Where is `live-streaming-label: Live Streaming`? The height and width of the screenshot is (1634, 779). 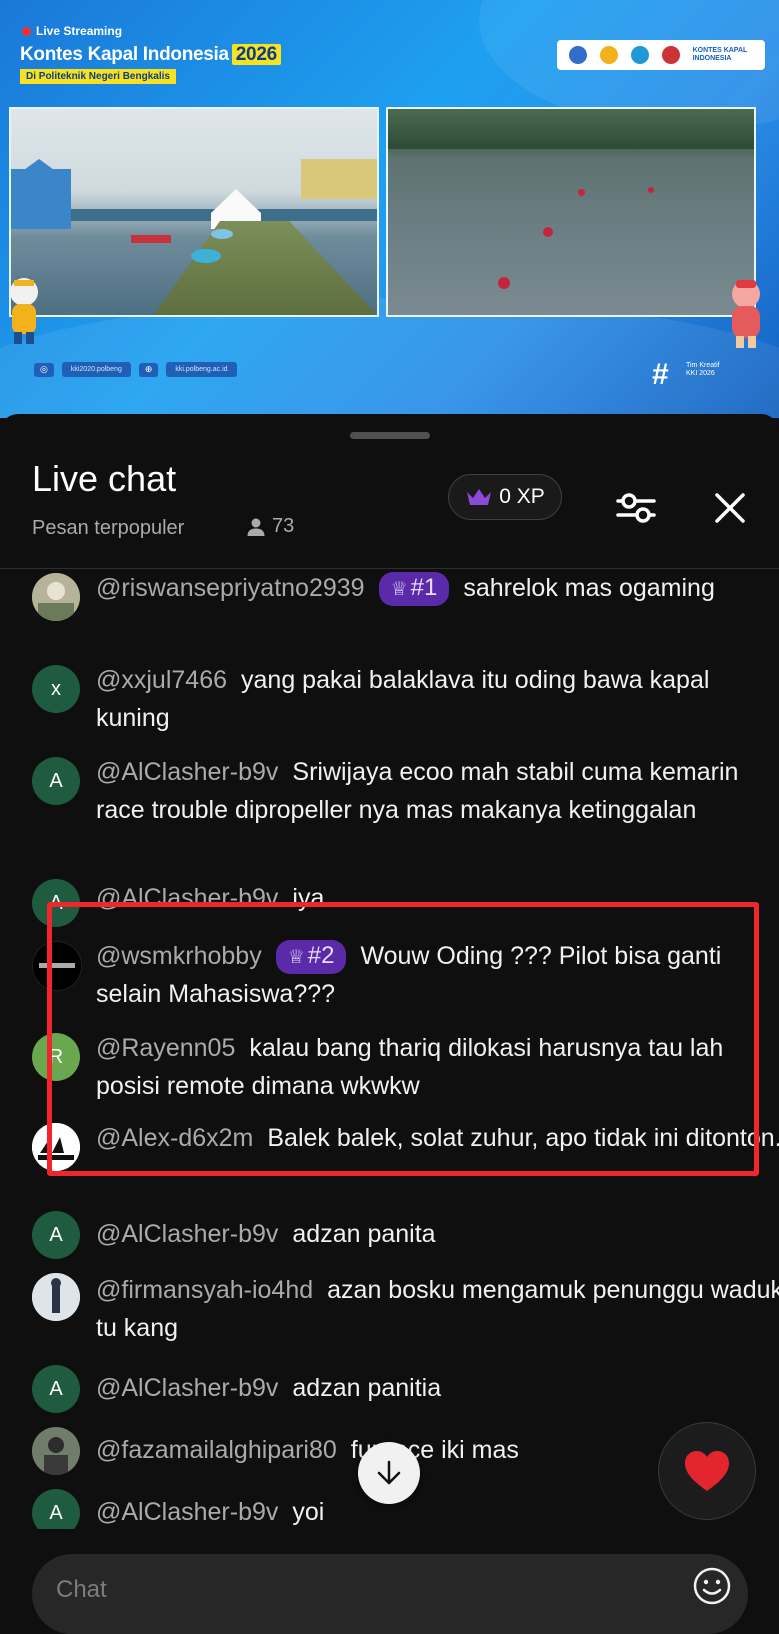
live-streaming-label: Live Streaming is located at coordinates (72, 31).